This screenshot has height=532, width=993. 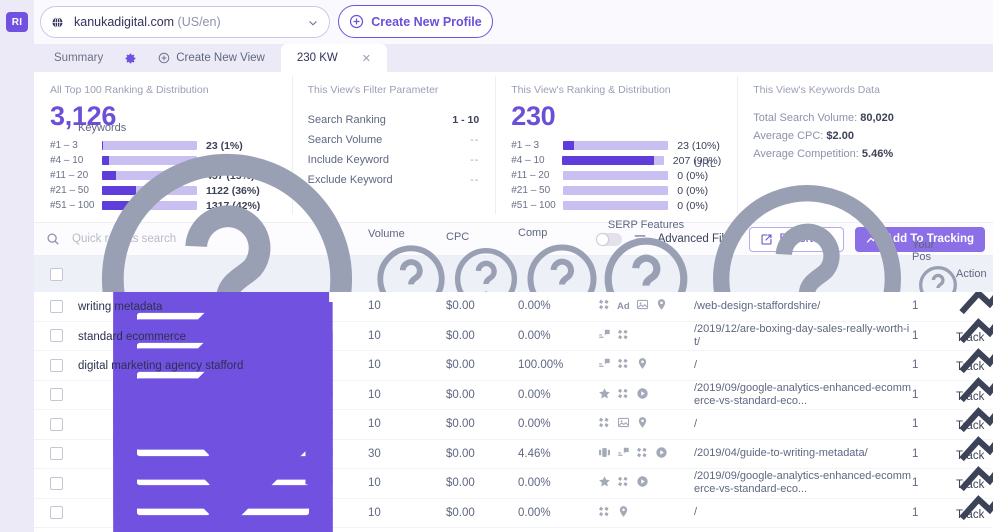 I want to click on cell-url: /2019/04/guide-to-writing-metadata/, so click(x=803, y=453).